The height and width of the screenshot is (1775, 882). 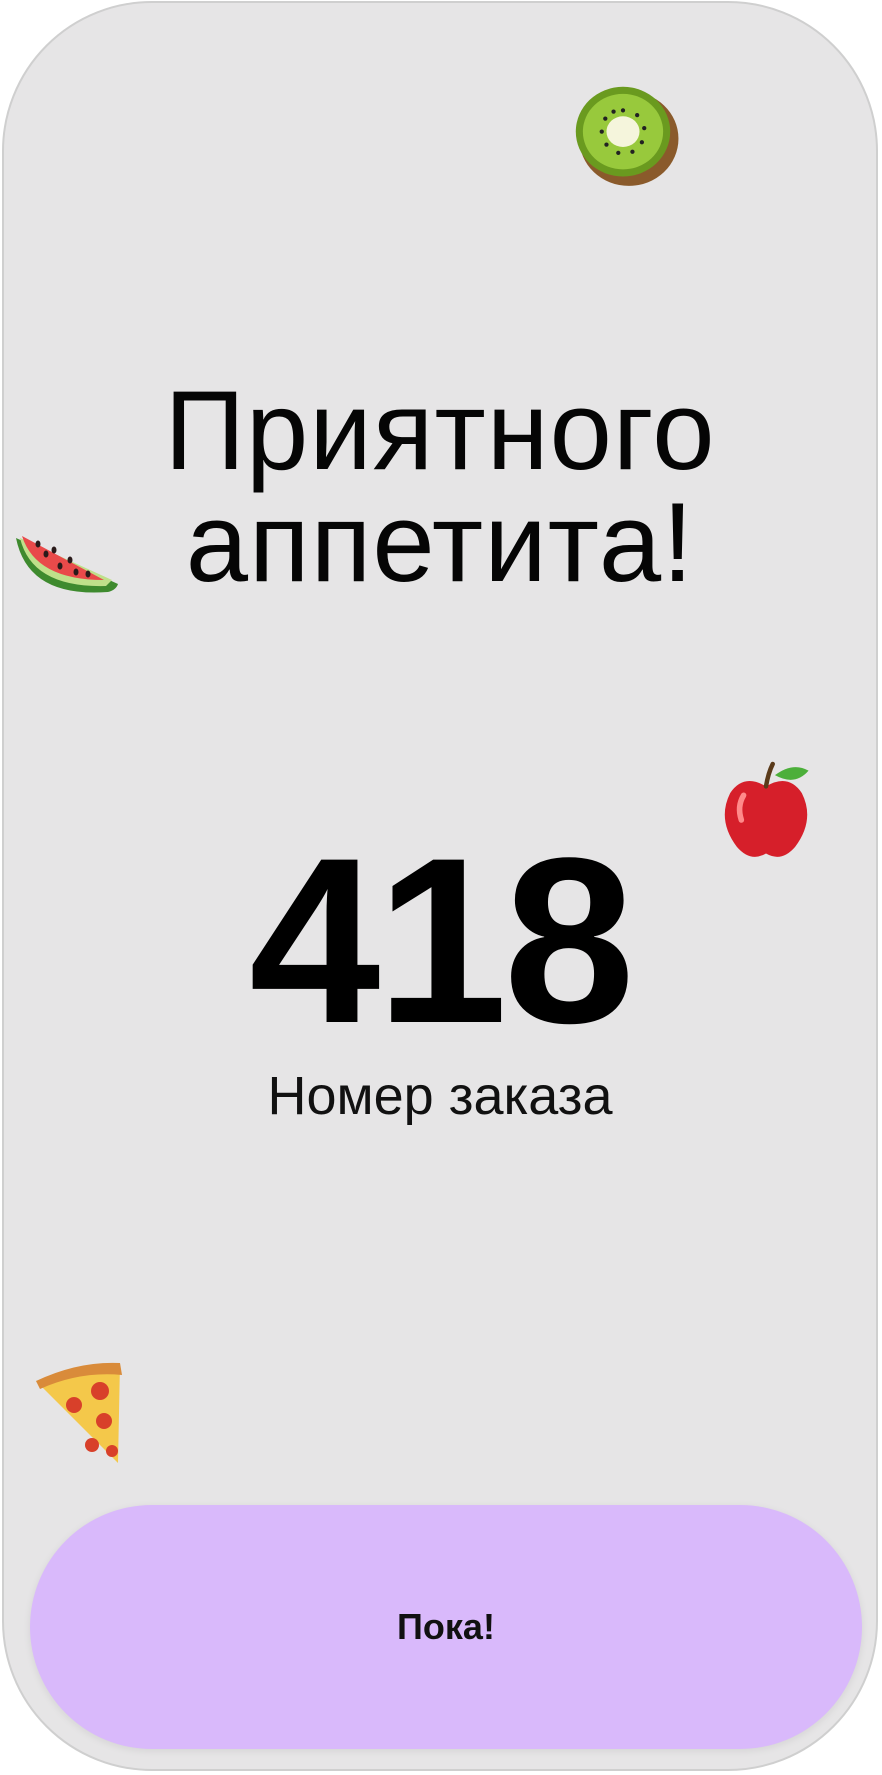 I want to click on kiwi-icon, so click(x=627, y=136).